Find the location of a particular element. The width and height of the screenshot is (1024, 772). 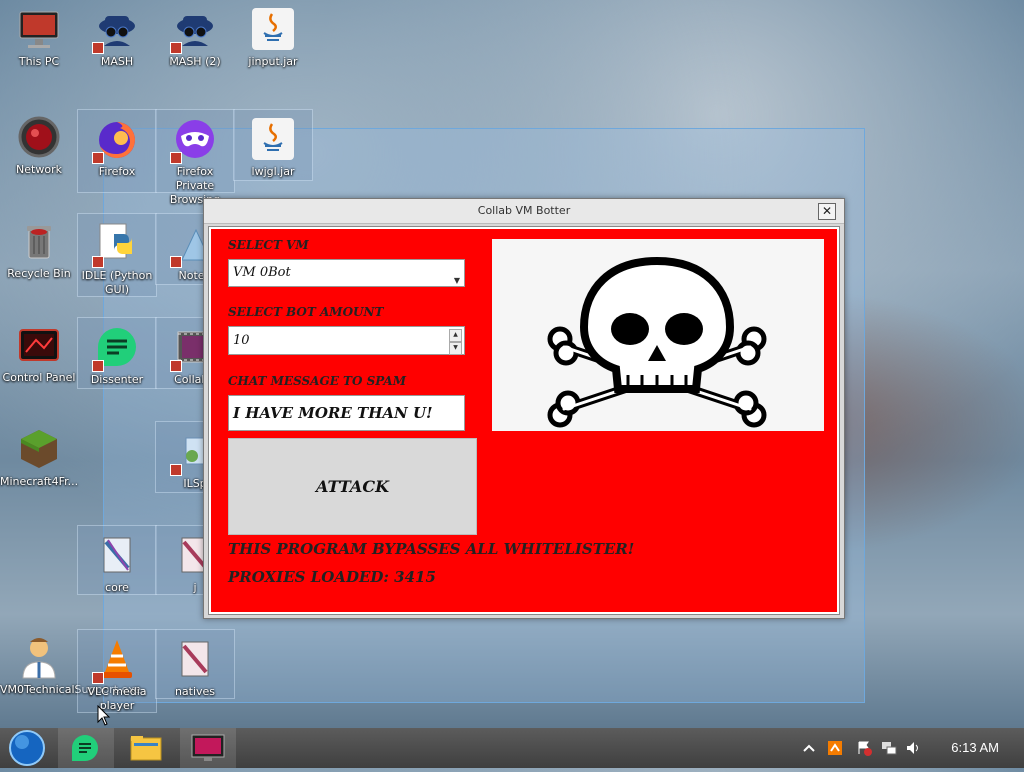

spin-down-button: ▼ is located at coordinates (455, 348).